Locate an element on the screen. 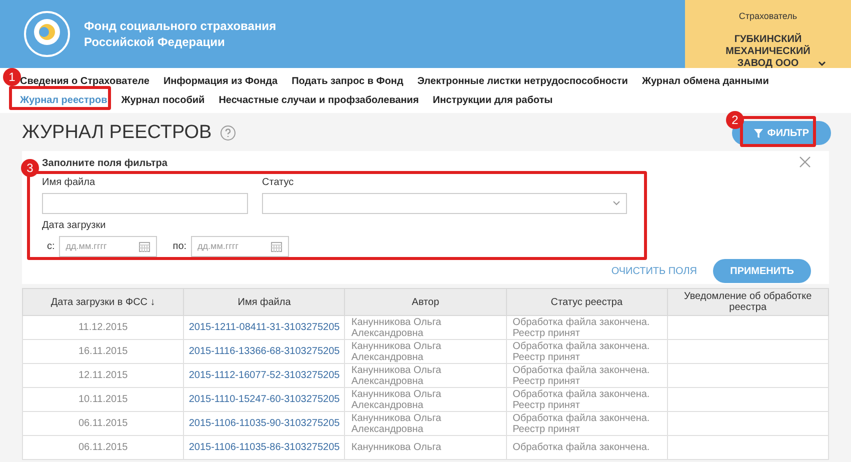 This screenshot has width=851, height=462. file-link: 2015-1112-16077-52-3103275205 is located at coordinates (264, 376).